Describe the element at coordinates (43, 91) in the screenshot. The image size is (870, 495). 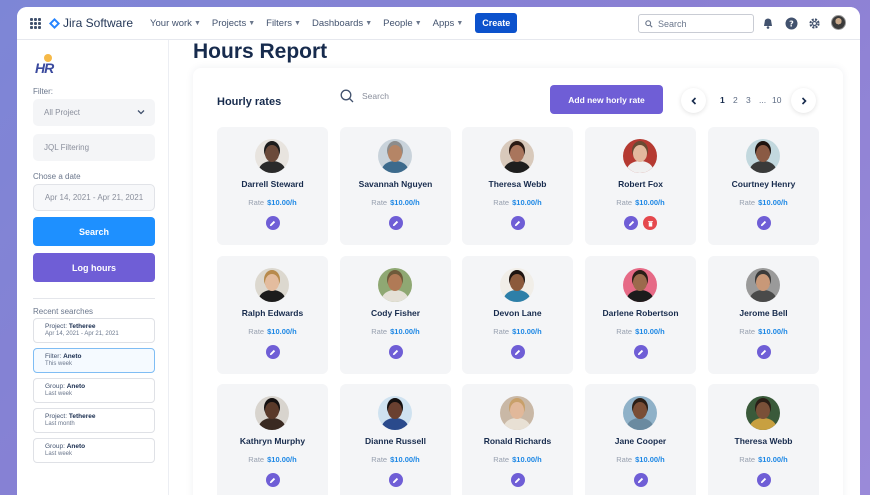
I see `filter-label: Filter:` at that location.